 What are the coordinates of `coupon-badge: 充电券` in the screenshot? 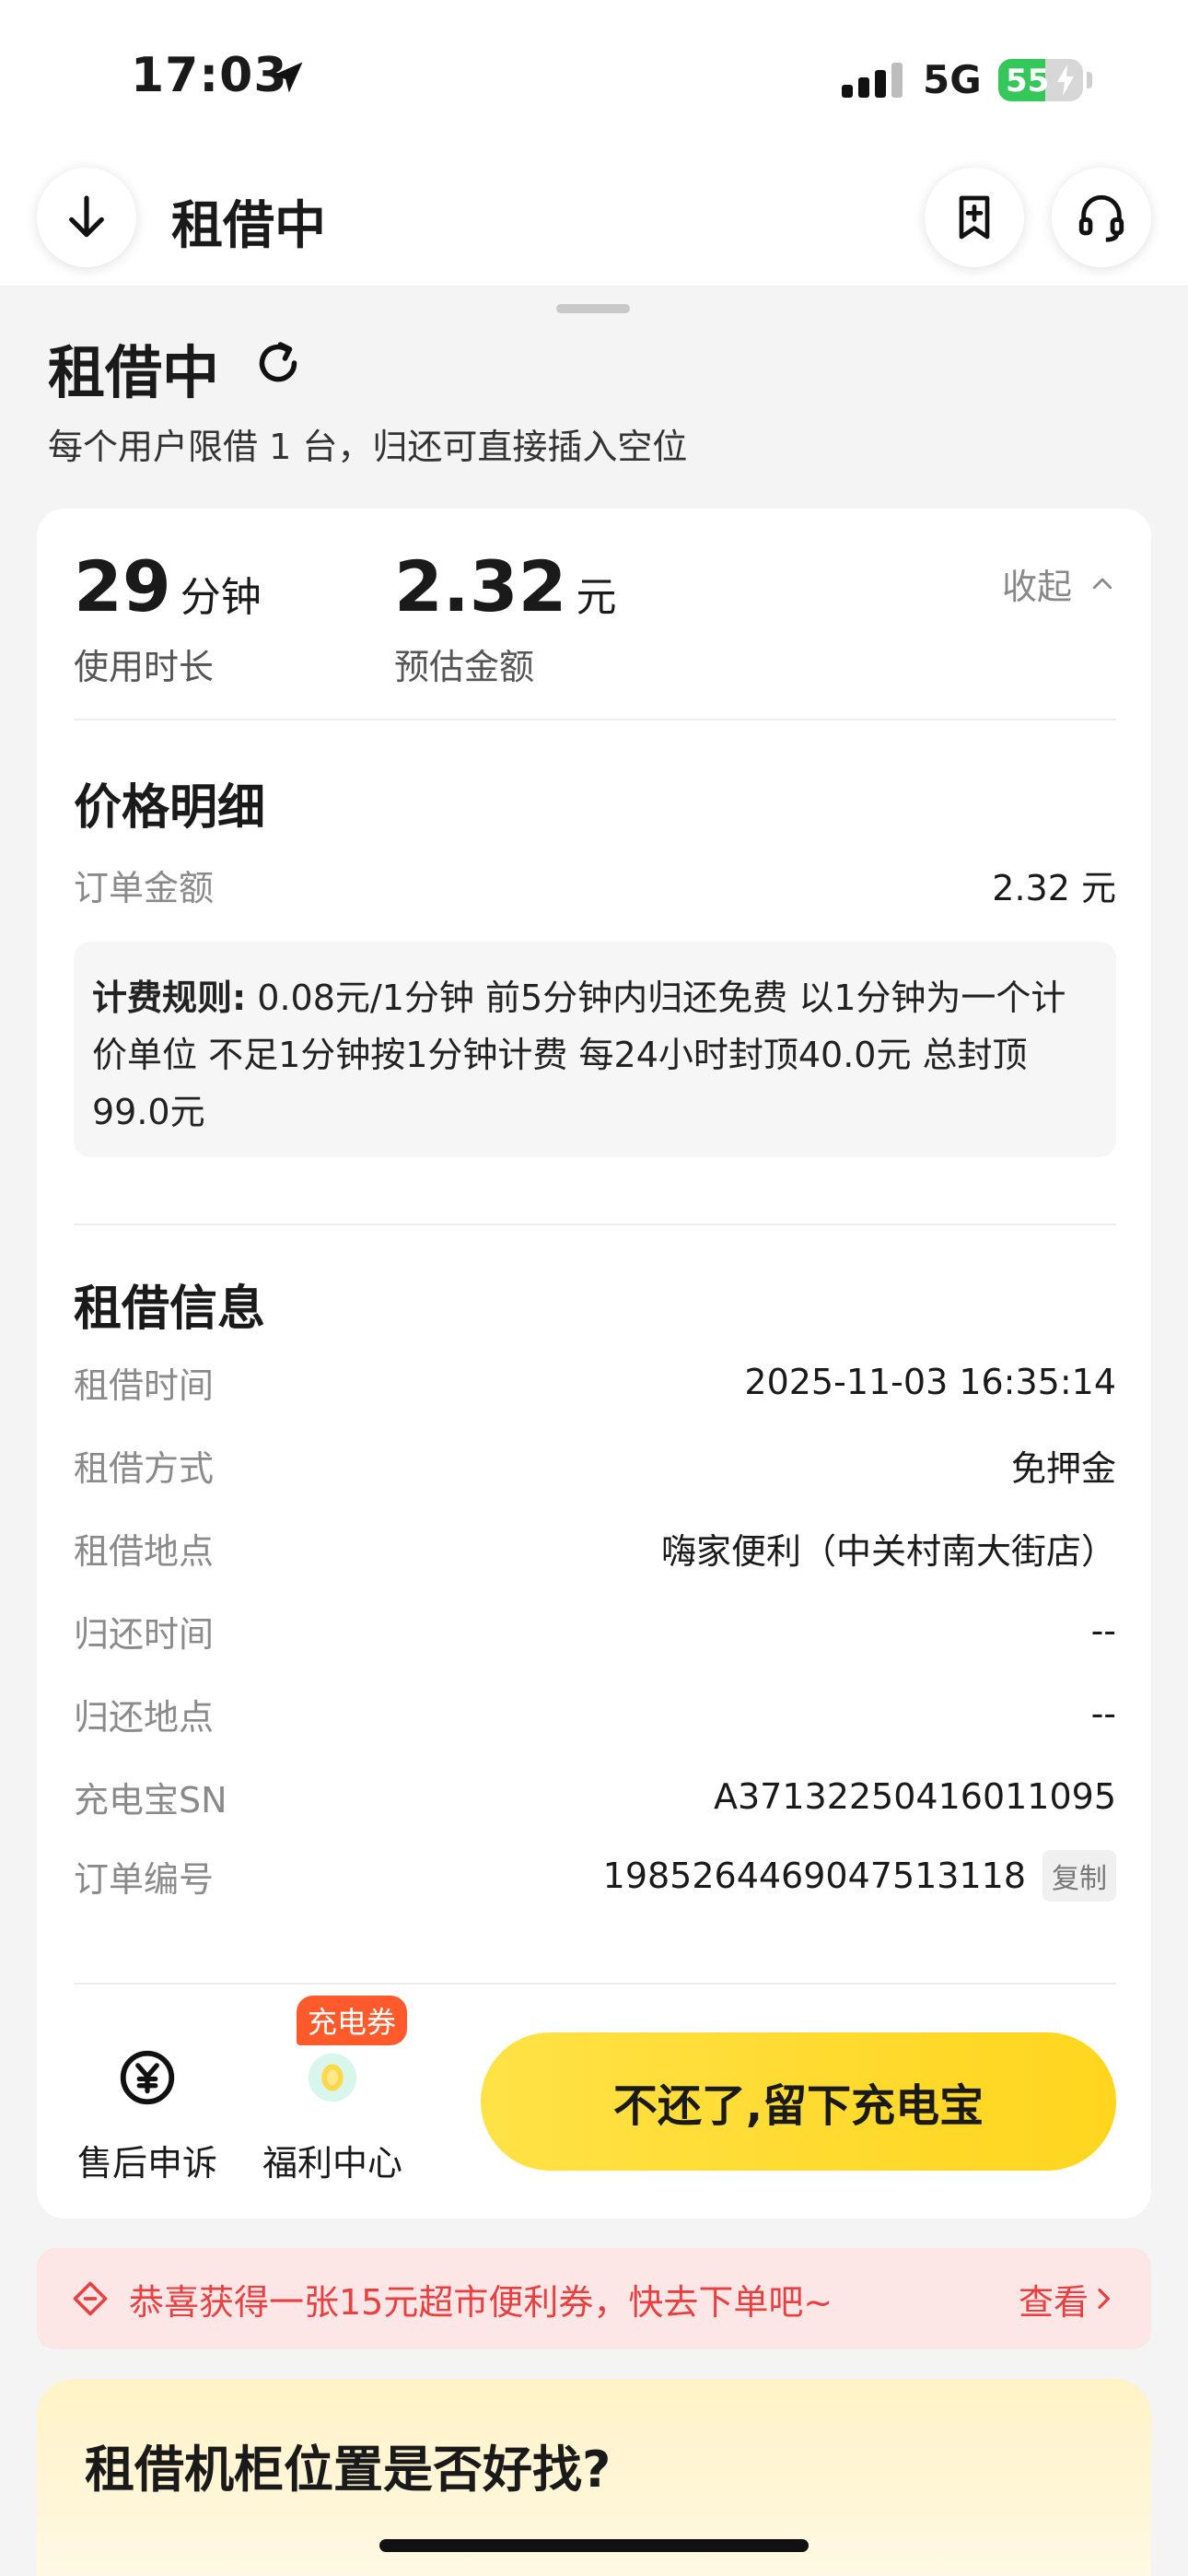 It's located at (352, 2021).